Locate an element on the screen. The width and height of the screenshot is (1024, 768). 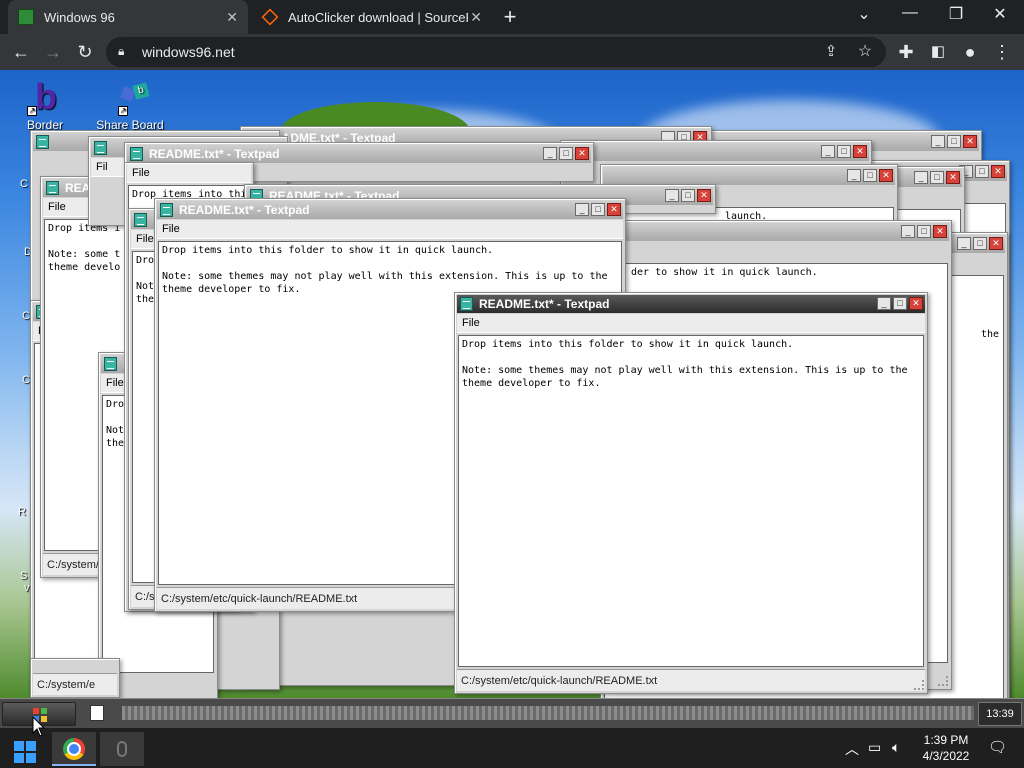
taskbar-chrome-button is located at coordinates (74, 749).